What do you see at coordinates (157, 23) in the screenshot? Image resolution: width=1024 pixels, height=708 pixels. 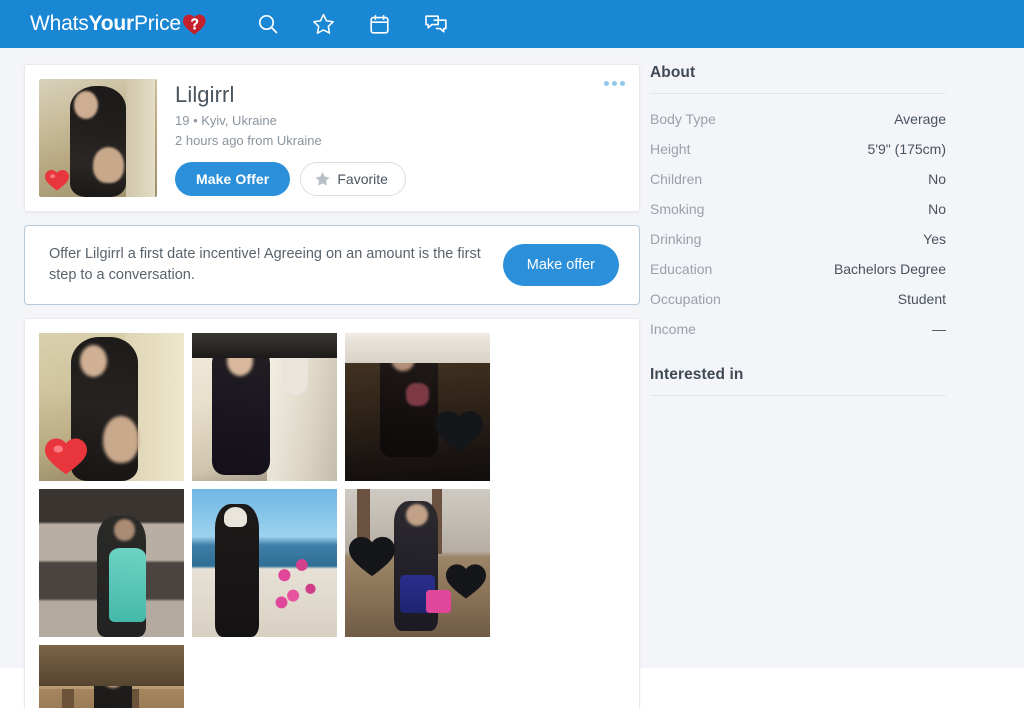 I see `logo-text-price: Price` at bounding box center [157, 23].